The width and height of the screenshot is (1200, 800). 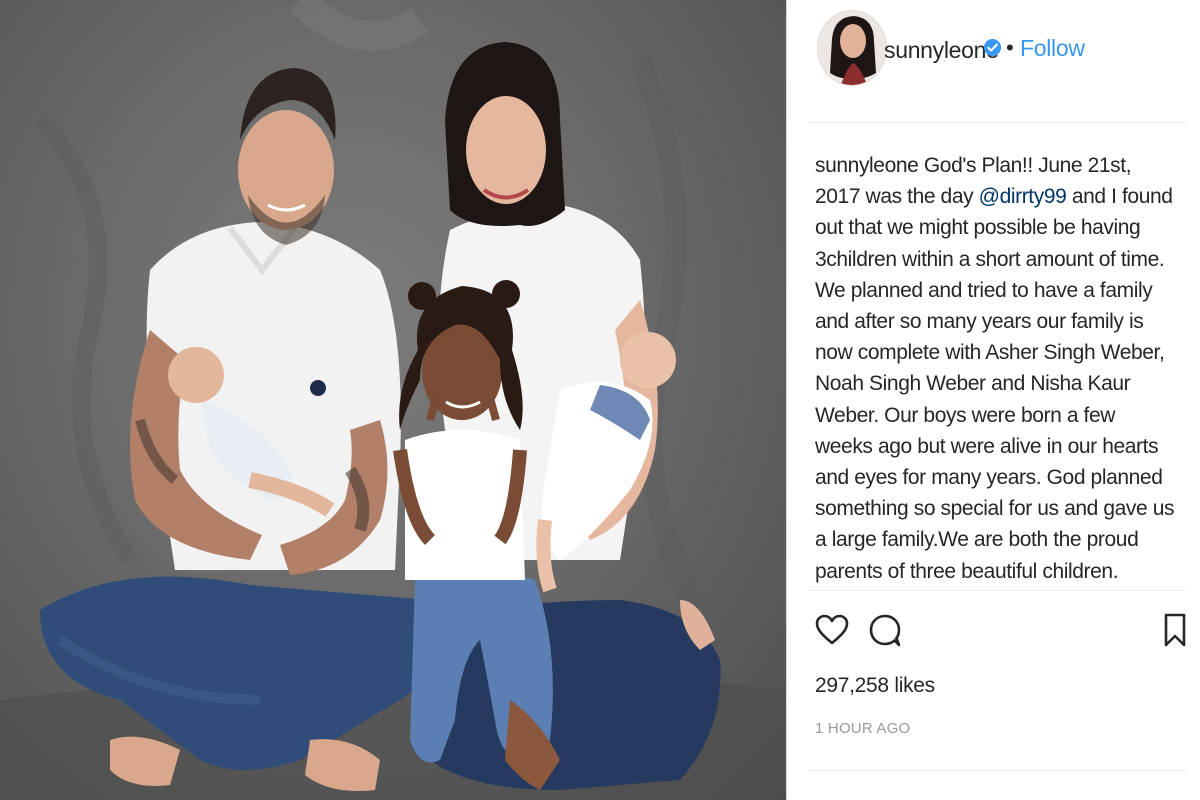 I want to click on caption-username: sunnyleone, so click(x=867, y=165).